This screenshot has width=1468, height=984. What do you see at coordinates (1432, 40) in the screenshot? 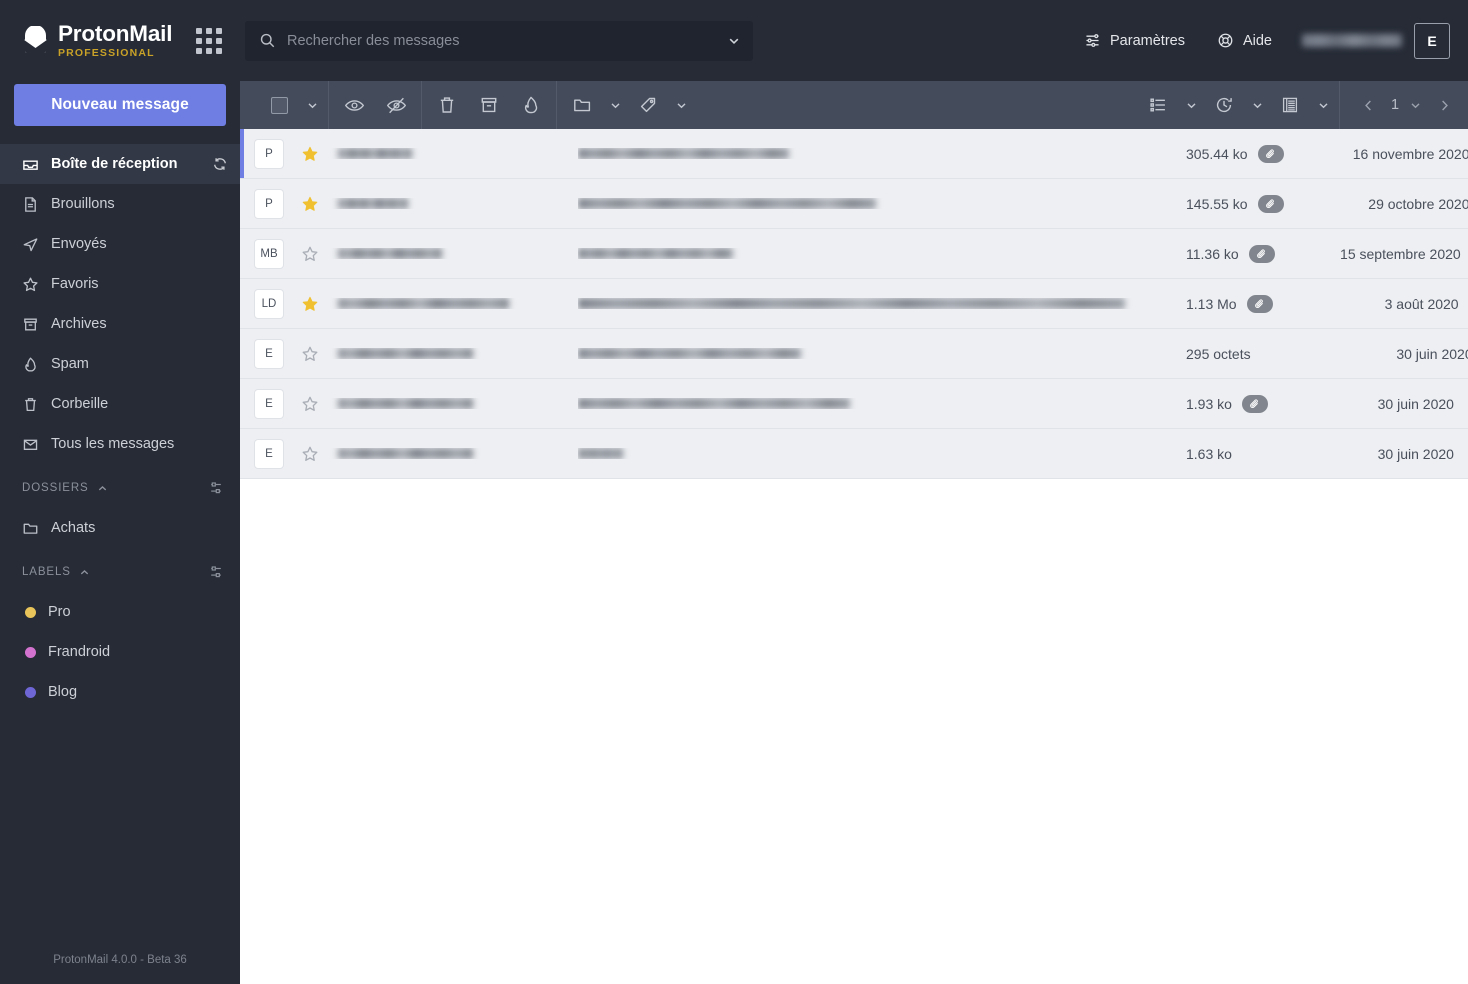
I see `user-avatar: E` at bounding box center [1432, 40].